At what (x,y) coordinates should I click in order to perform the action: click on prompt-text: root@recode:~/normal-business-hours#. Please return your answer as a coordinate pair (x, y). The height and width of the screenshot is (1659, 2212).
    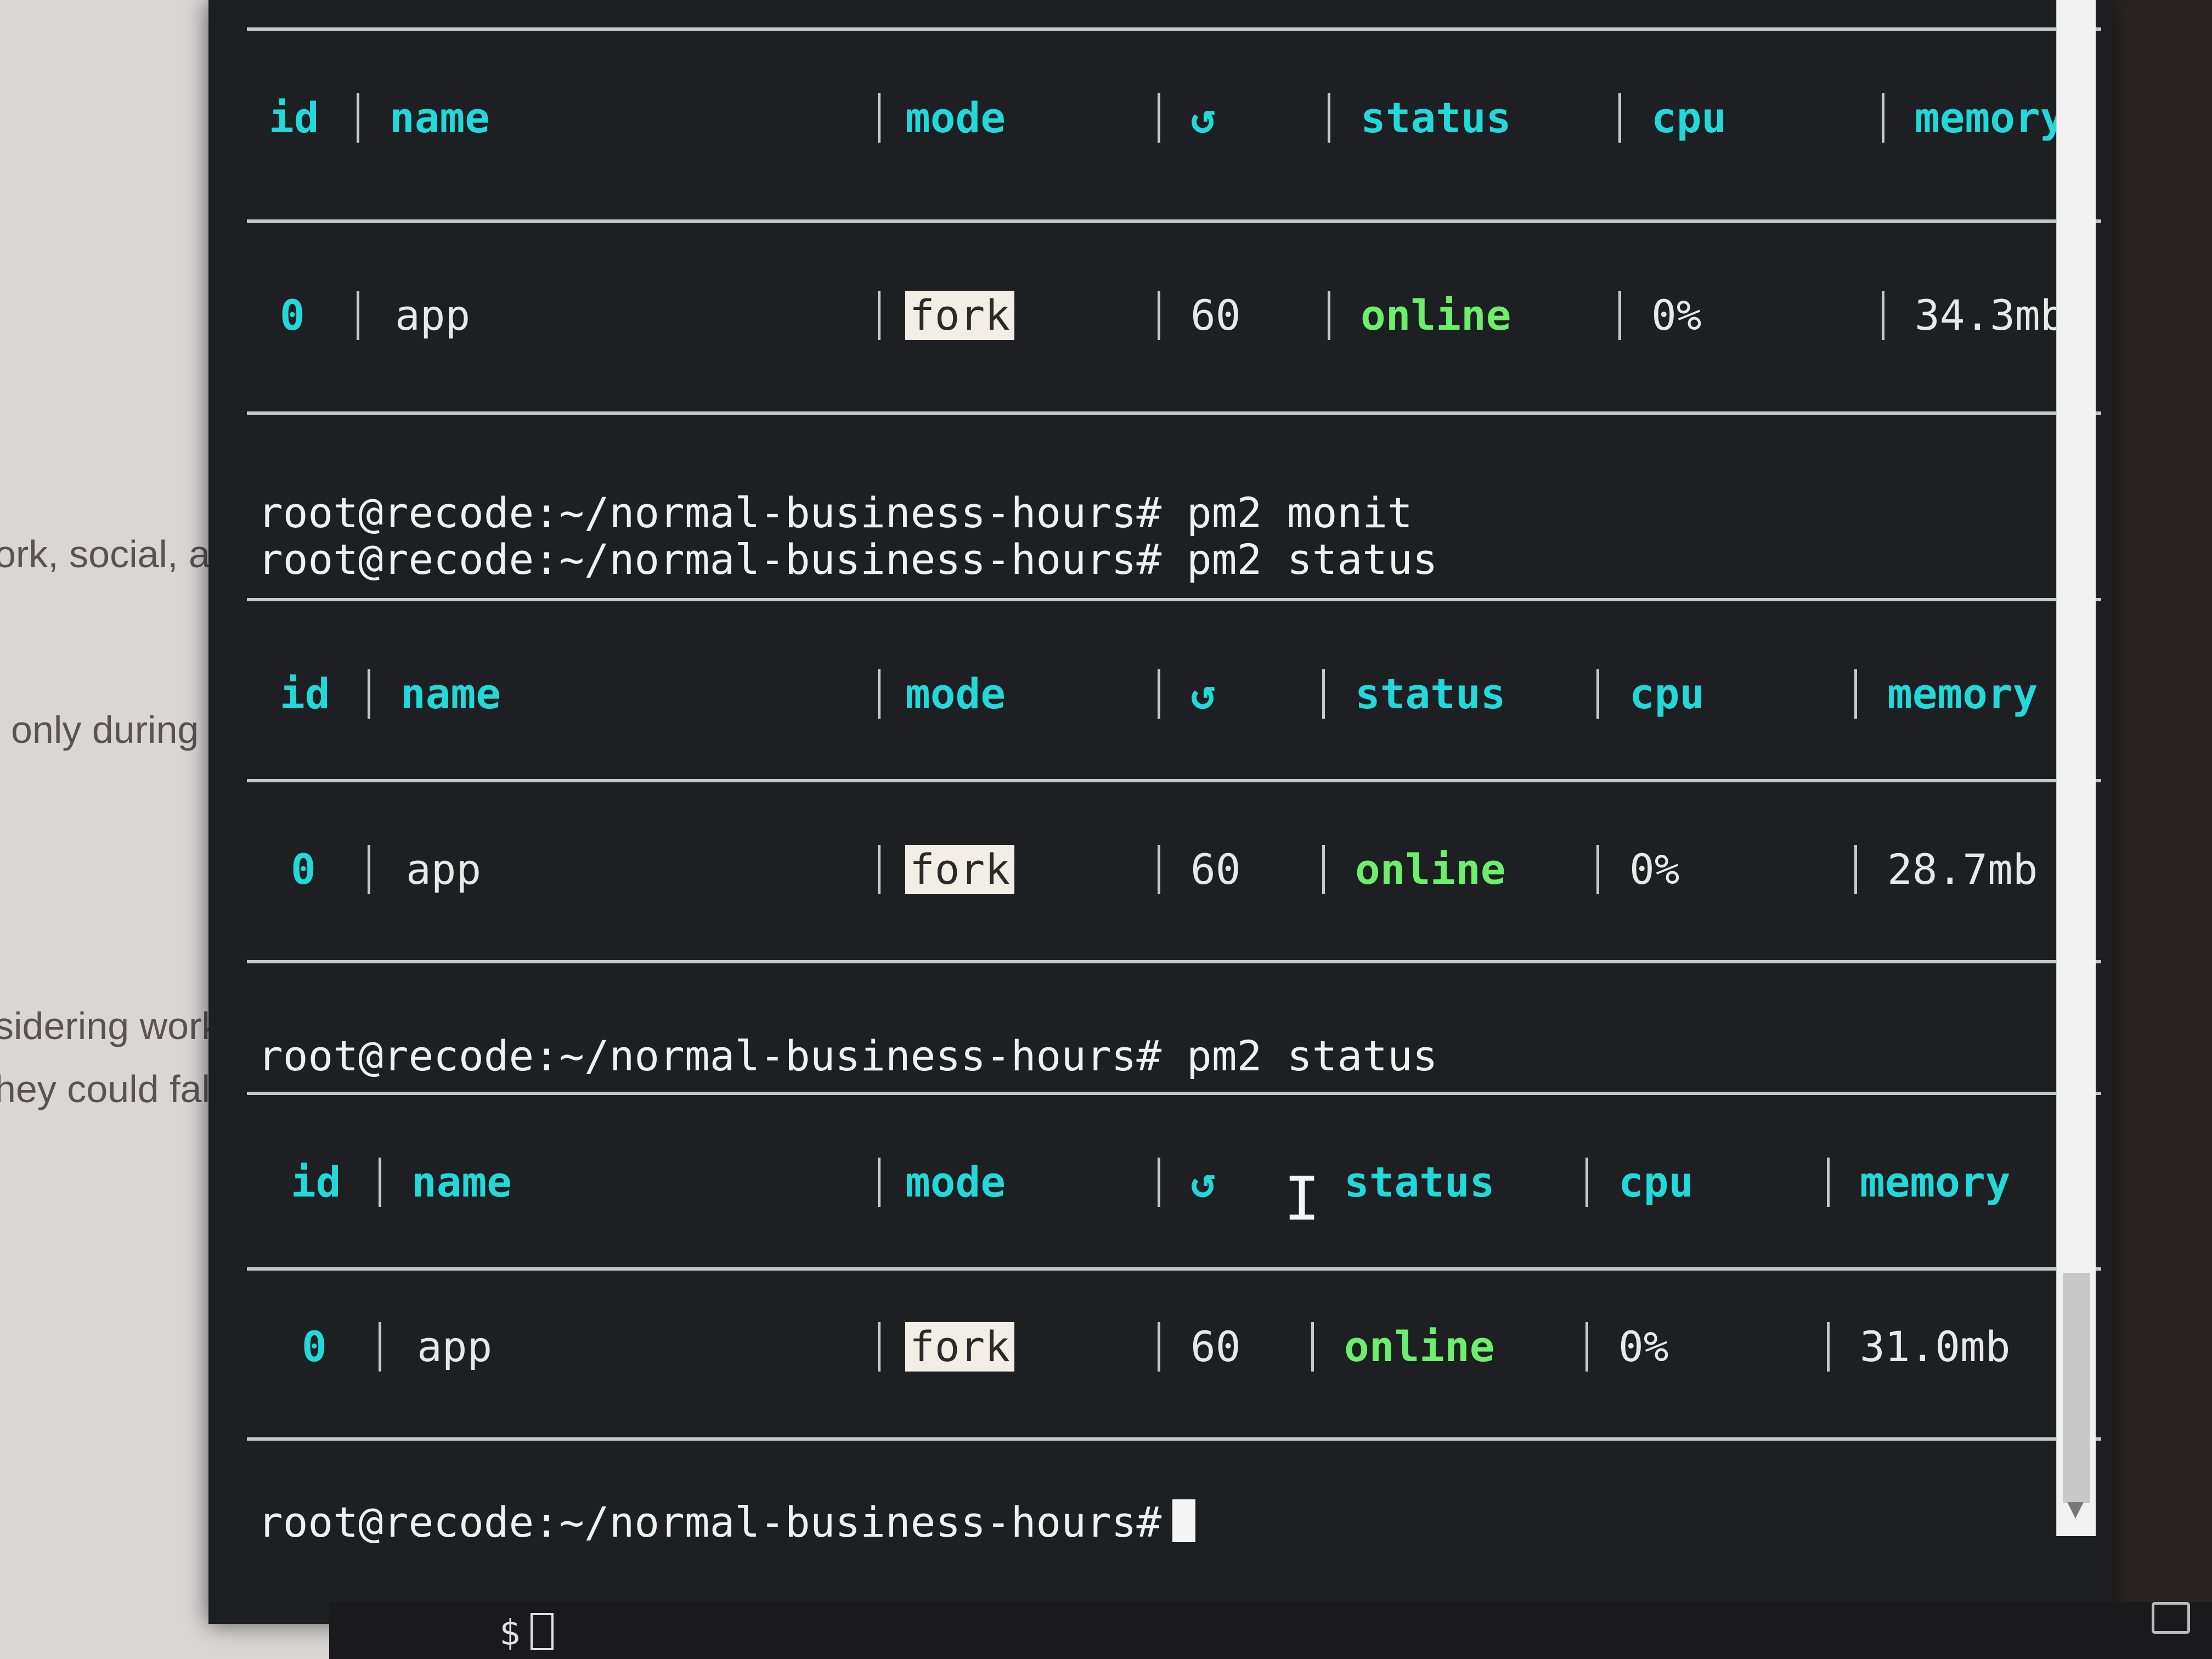
    Looking at the image, I should click on (710, 1523).